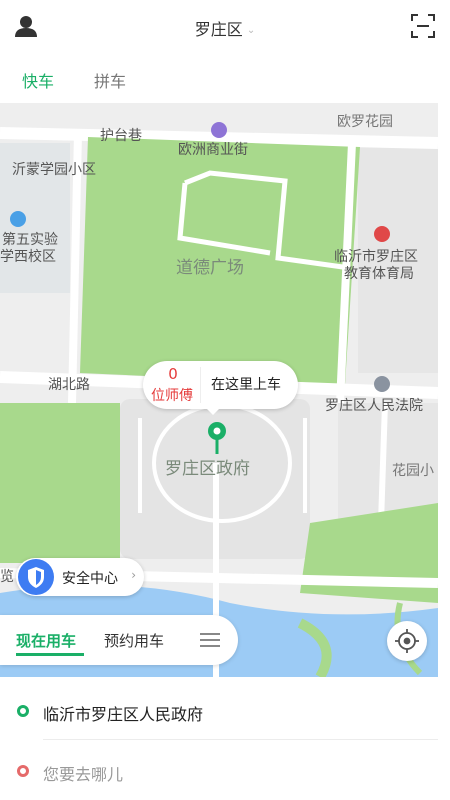  I want to click on tab-pinche: 拼车, so click(110, 80).